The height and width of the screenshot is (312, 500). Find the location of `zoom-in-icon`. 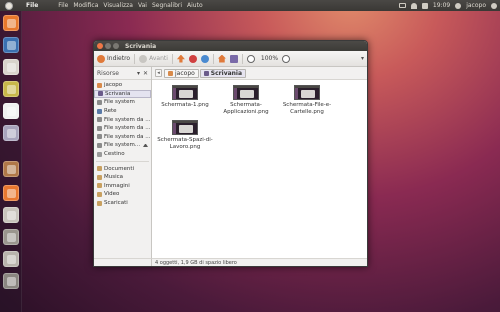

zoom-in-icon is located at coordinates (286, 58).